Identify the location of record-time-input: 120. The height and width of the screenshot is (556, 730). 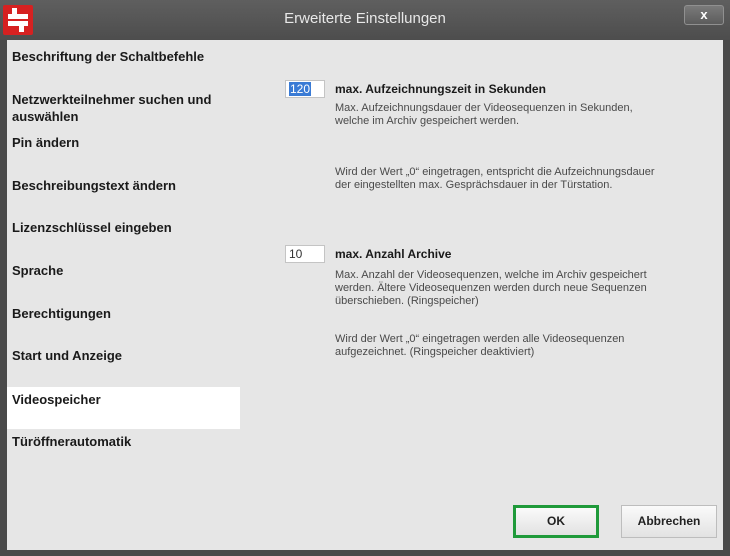
(305, 89).